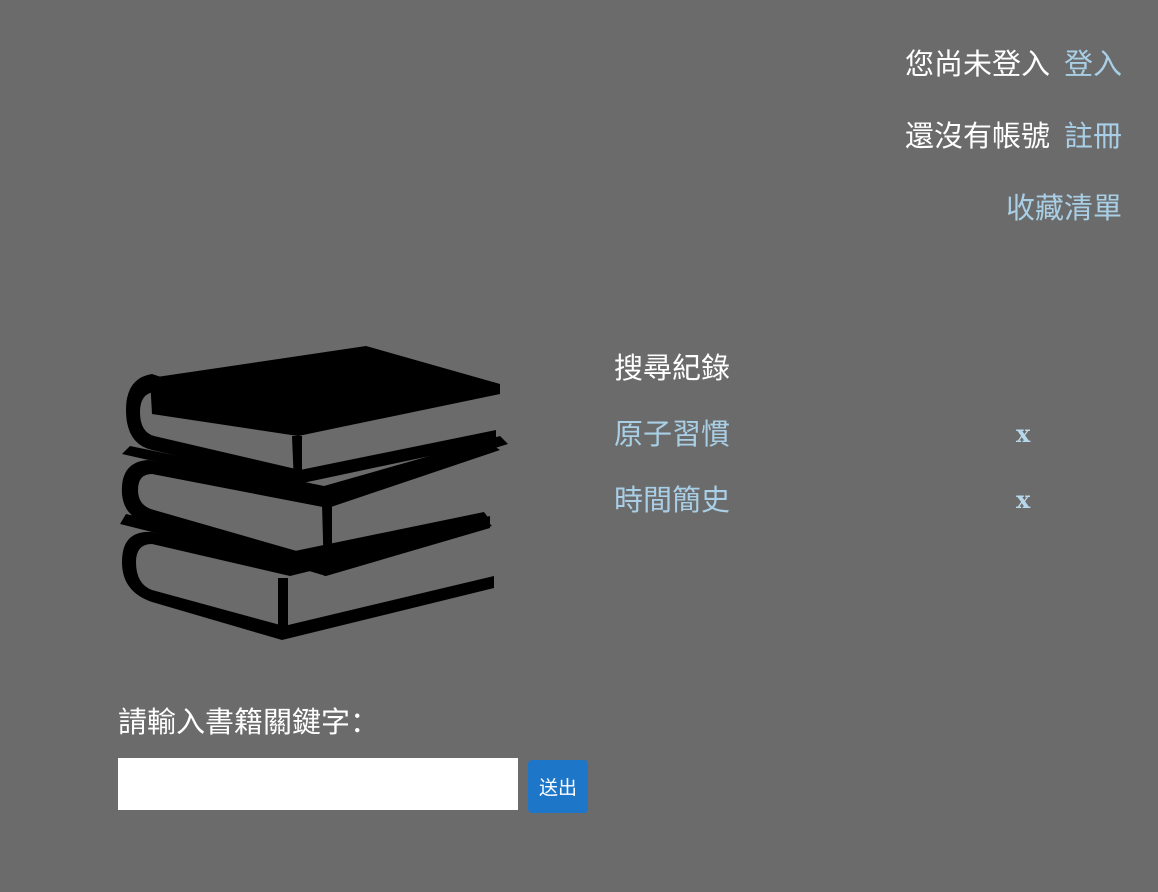 Image resolution: width=1158 pixels, height=892 pixels. What do you see at coordinates (318, 784) in the screenshot?
I see `search-input` at bounding box center [318, 784].